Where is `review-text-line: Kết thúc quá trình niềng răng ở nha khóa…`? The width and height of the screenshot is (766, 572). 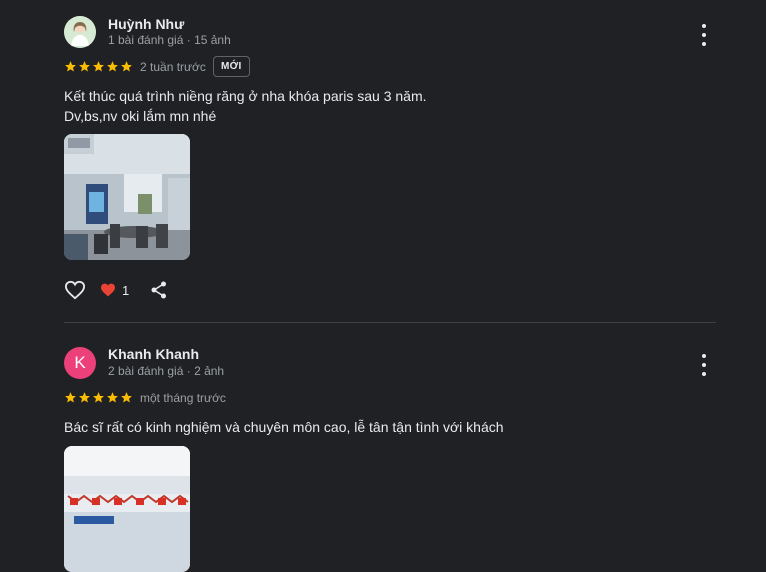 review-text-line: Kết thúc quá trình niềng răng ở nha khóa… is located at coordinates (245, 96).